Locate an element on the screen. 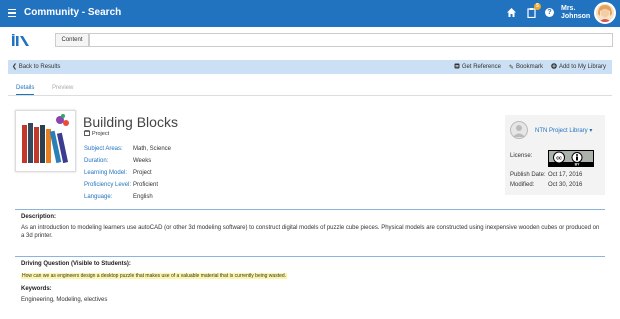  reference-icon is located at coordinates (457, 67).